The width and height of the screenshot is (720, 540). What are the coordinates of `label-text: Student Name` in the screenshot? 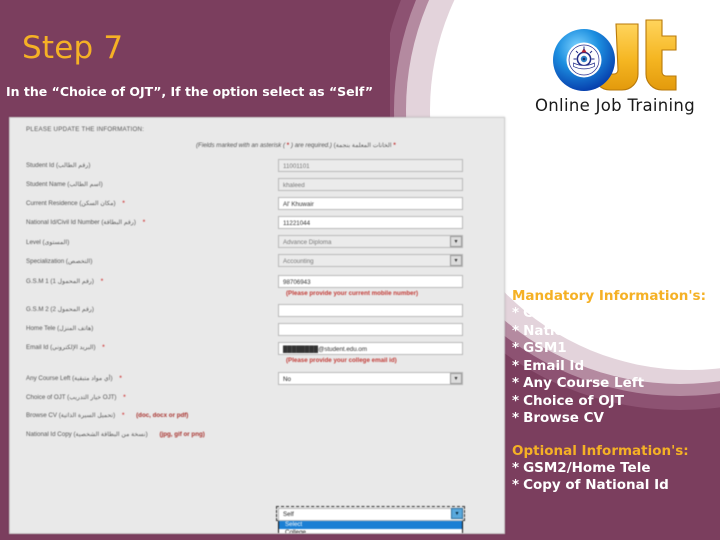 It's located at (46, 184).